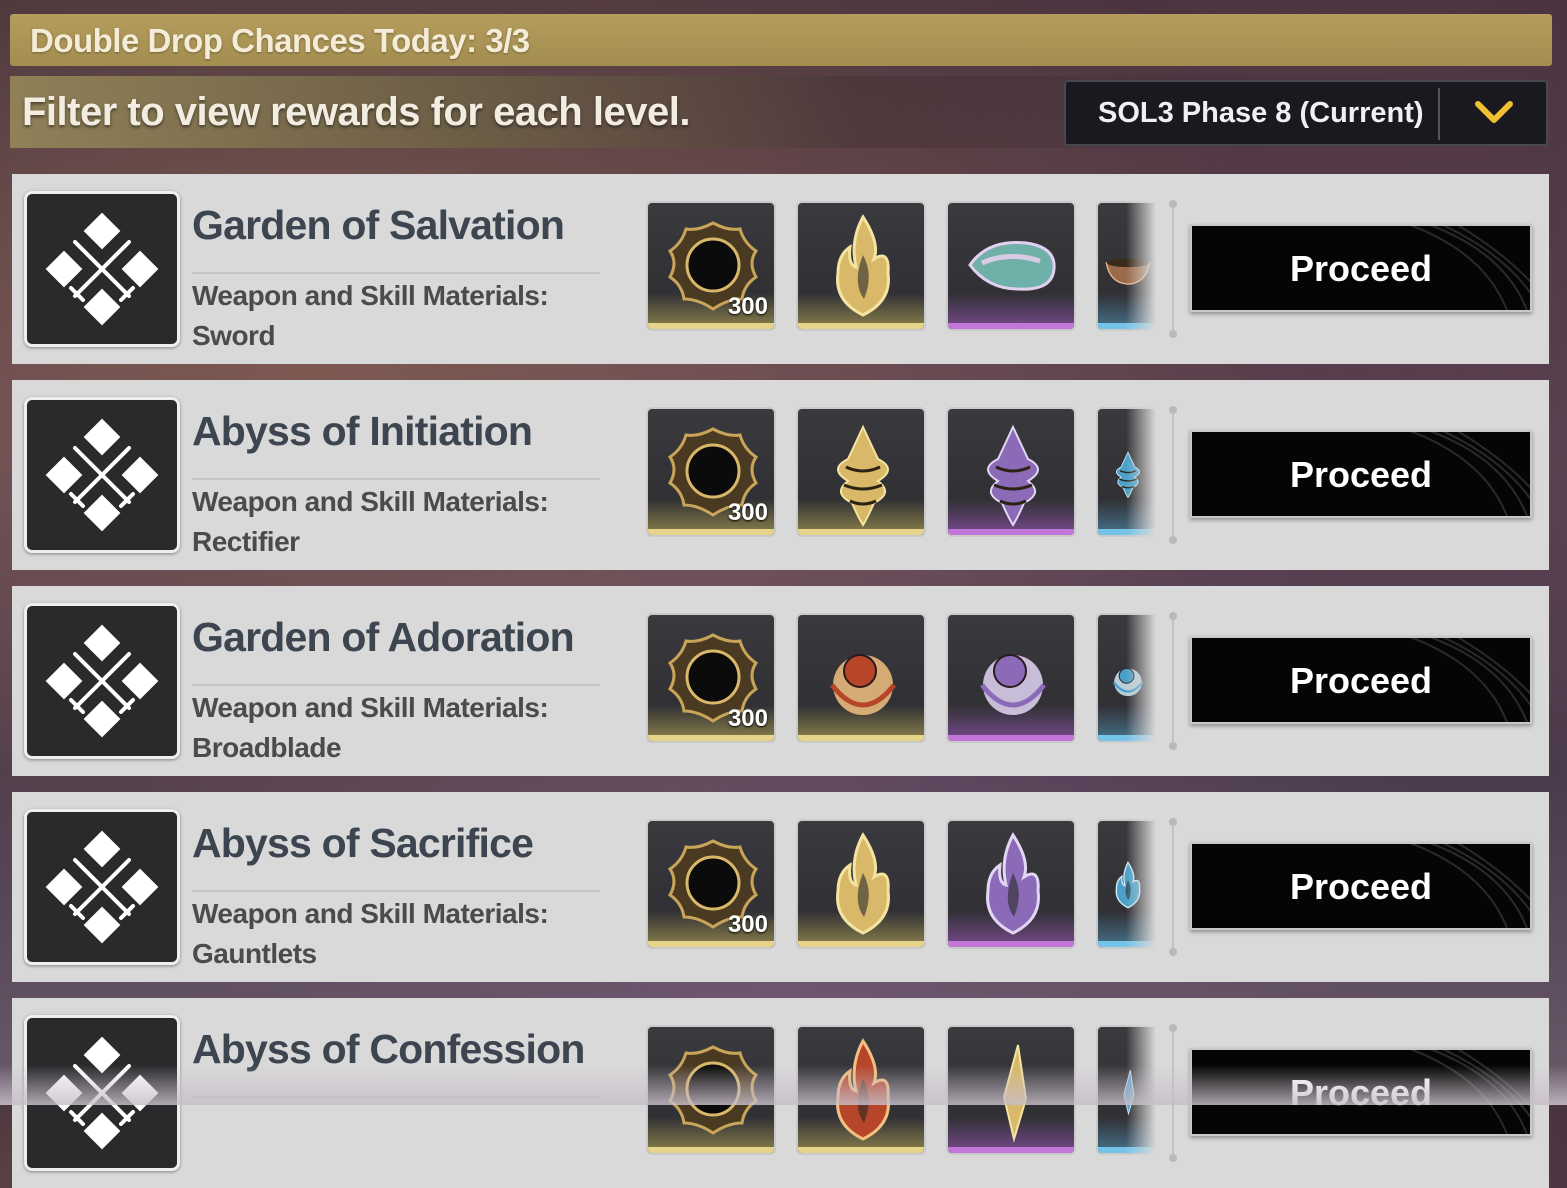 The height and width of the screenshot is (1188, 1567). I want to click on double-drop-text: Double Drop Chances Today: 3/3, so click(280, 40).